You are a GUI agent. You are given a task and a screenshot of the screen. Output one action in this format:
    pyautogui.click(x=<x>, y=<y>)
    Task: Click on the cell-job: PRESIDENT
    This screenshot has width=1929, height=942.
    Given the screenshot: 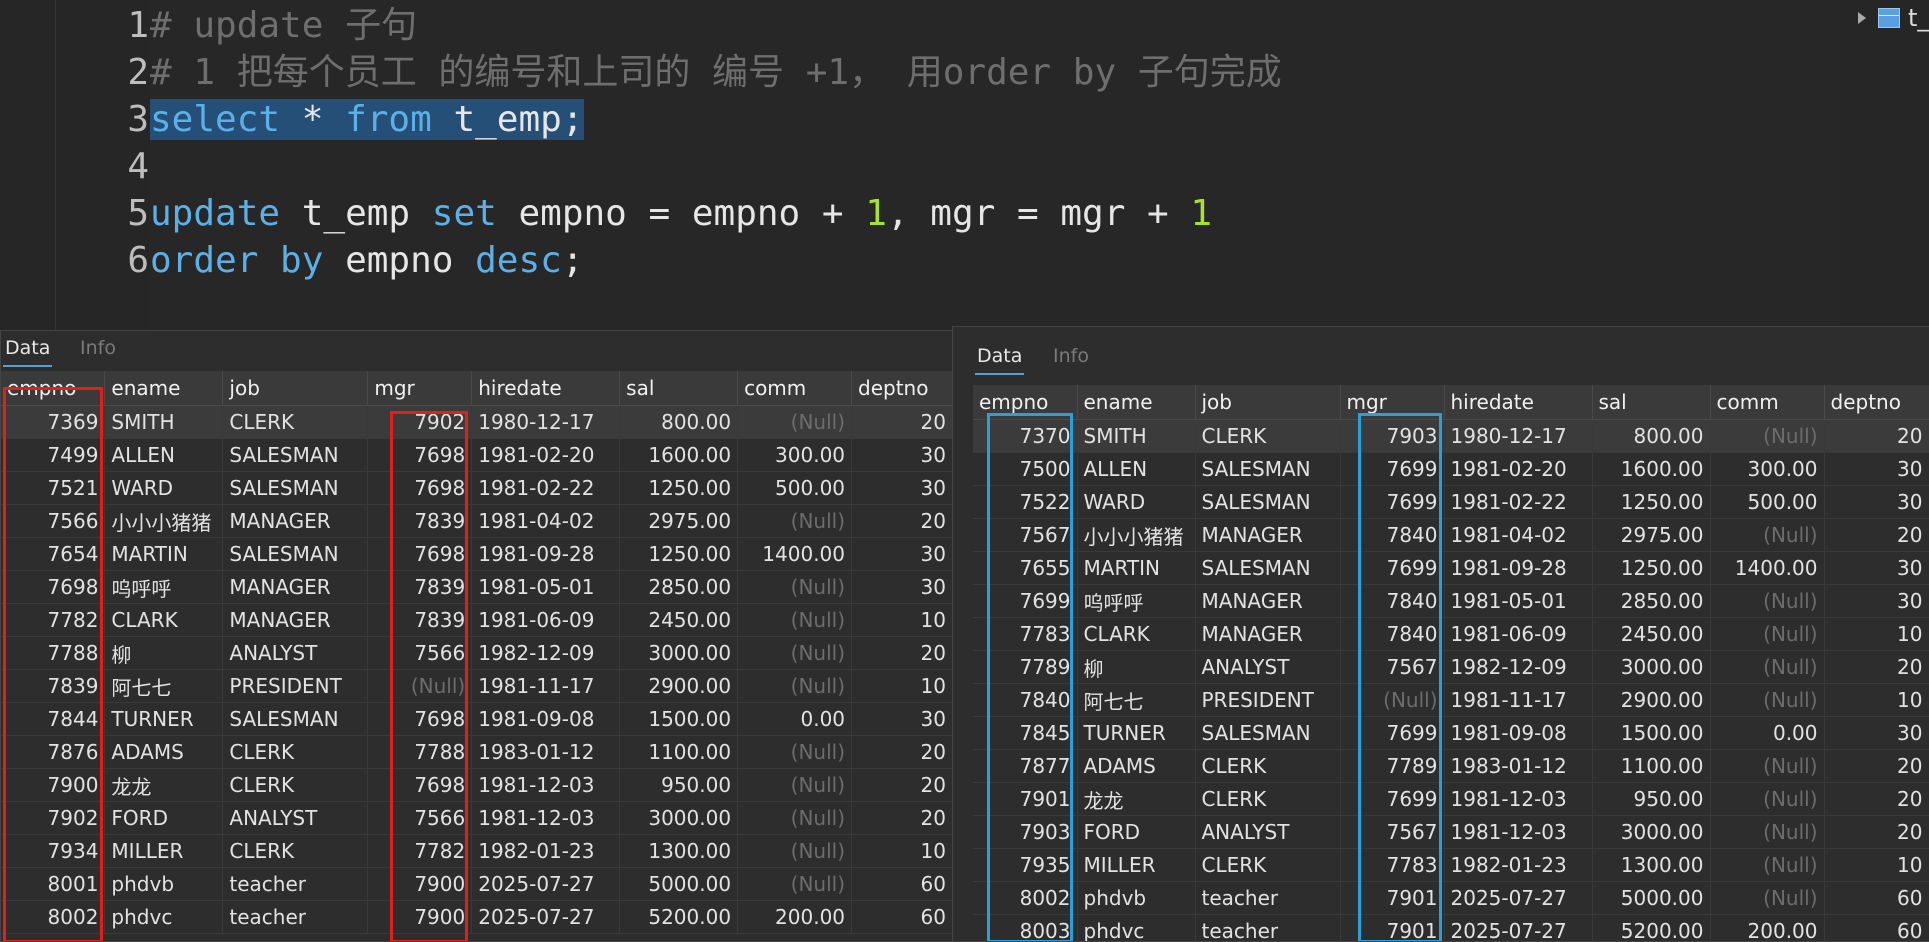 What is the action you would take?
    pyautogui.click(x=295, y=686)
    